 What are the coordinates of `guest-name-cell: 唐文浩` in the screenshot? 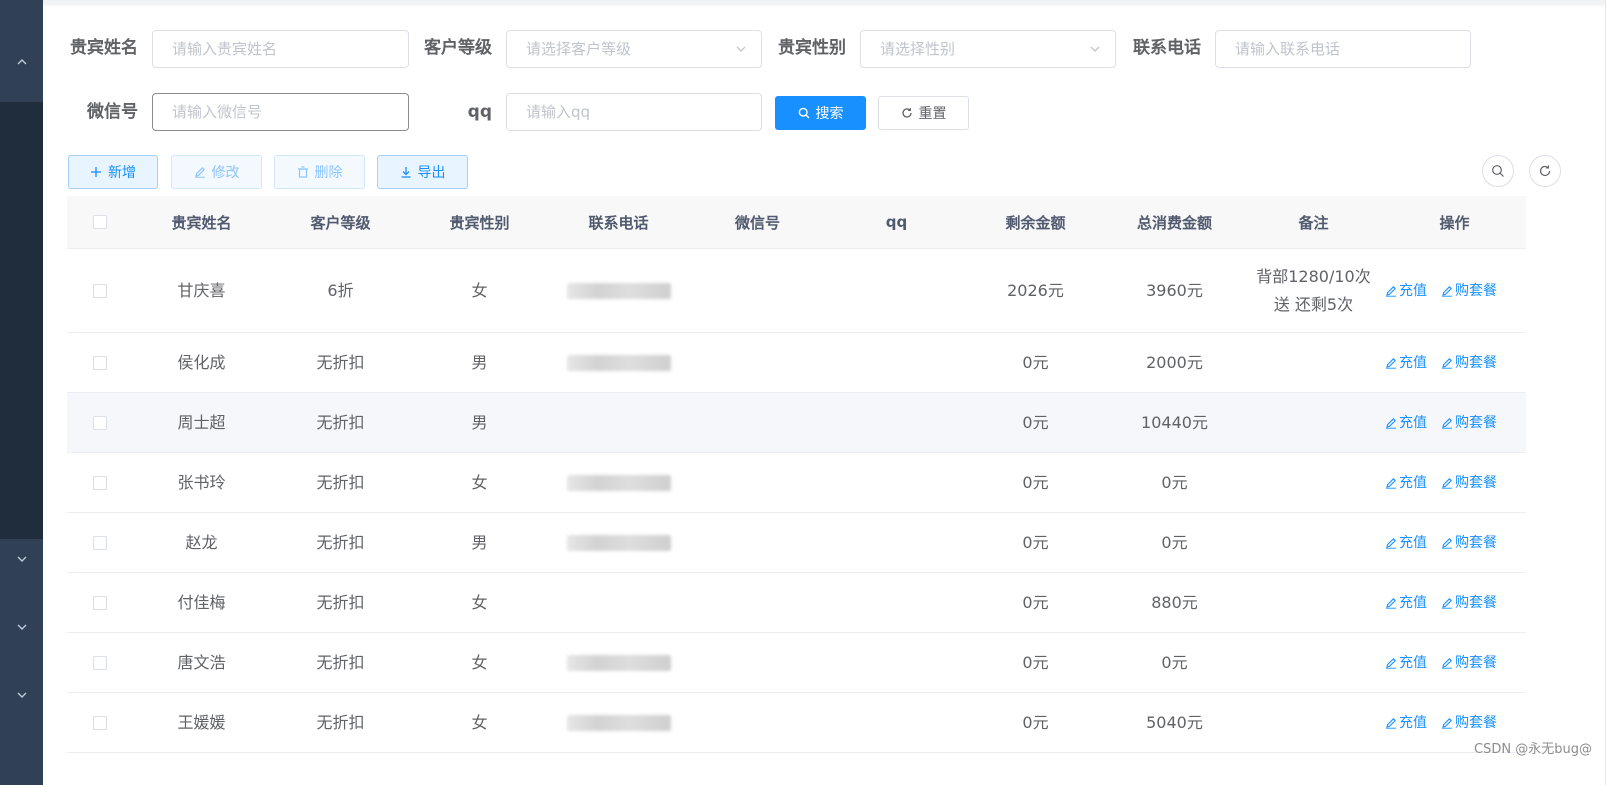 It's located at (201, 662).